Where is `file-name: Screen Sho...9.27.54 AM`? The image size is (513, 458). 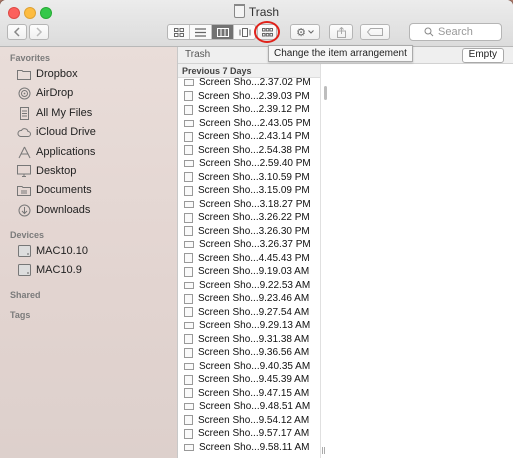
file-name: Screen Sho...9.27.54 AM is located at coordinates (254, 312).